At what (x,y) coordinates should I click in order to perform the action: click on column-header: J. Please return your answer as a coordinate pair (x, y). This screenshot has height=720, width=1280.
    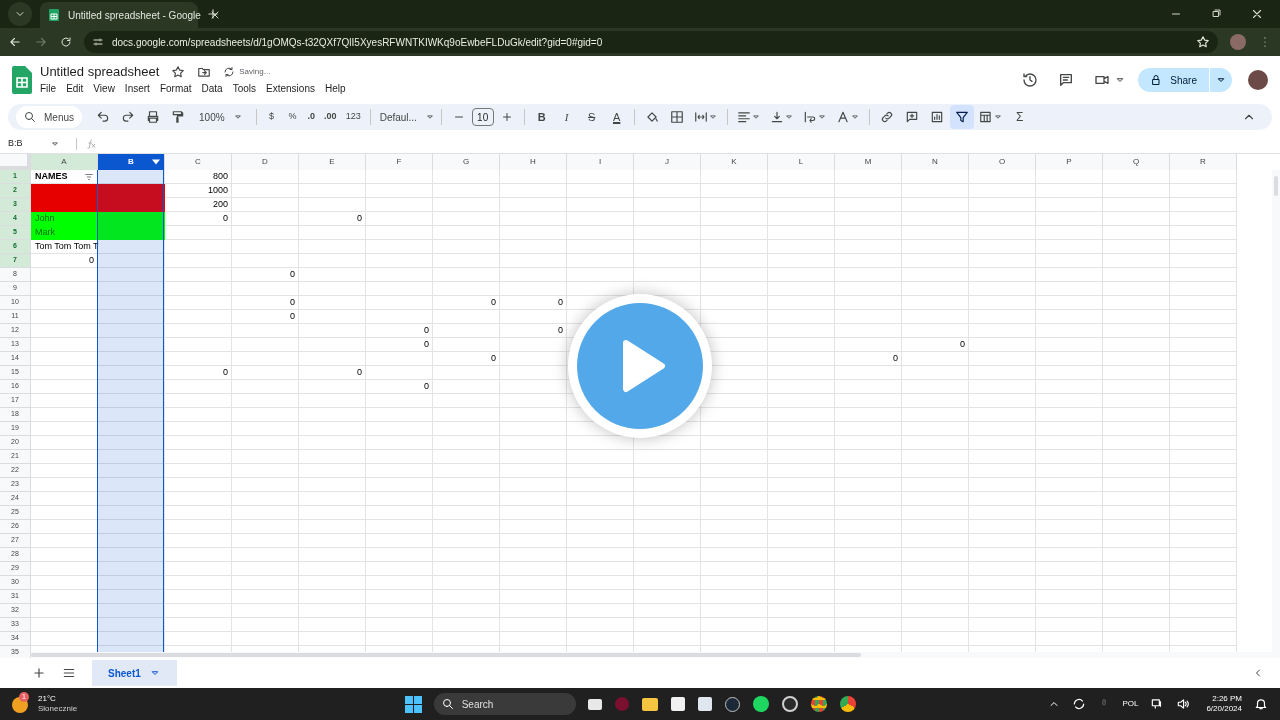
    Looking at the image, I should click on (667, 162).